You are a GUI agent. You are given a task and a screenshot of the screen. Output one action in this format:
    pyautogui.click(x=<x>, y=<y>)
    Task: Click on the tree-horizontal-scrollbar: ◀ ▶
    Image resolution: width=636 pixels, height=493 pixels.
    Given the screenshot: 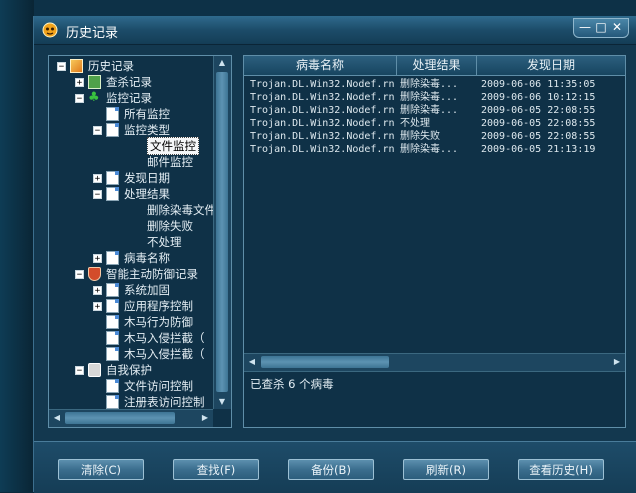 What is the action you would take?
    pyautogui.click(x=131, y=418)
    